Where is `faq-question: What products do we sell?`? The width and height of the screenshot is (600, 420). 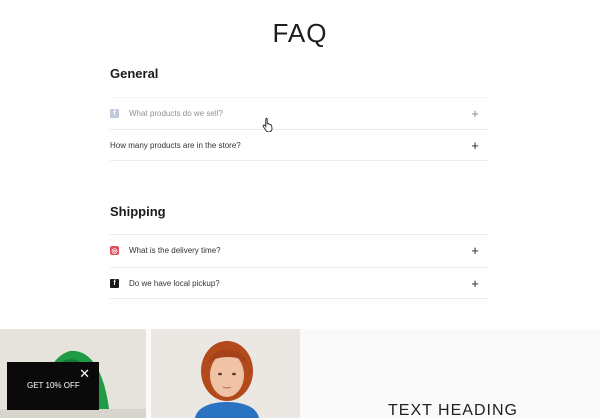 faq-question: What products do we sell? is located at coordinates (176, 113).